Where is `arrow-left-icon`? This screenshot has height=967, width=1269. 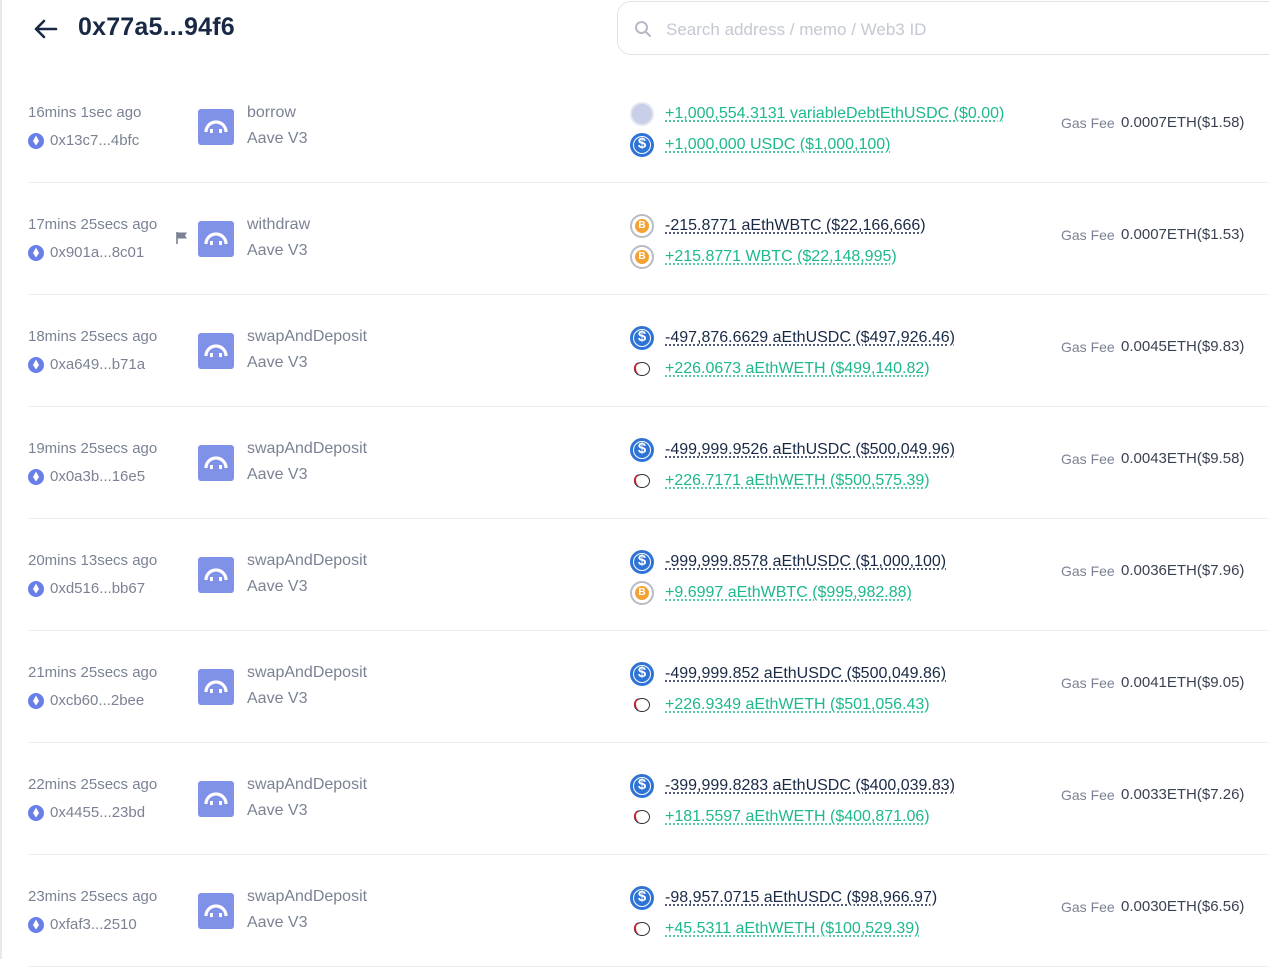 arrow-left-icon is located at coordinates (46, 29).